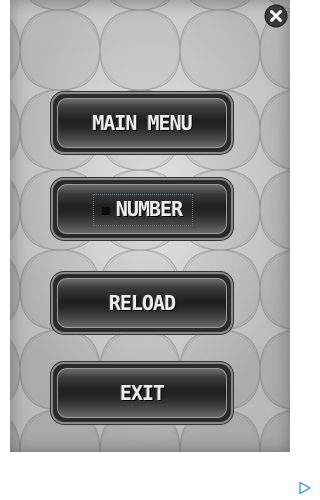 This screenshot has height=500, width=320. I want to click on close-icon, so click(276, 16).